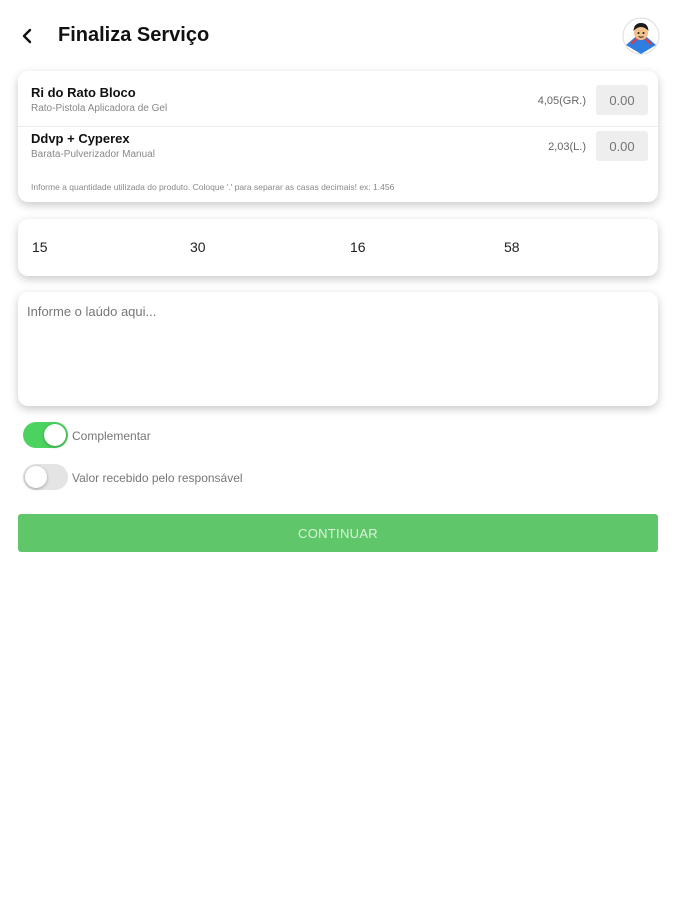  I want to click on product-subtitle: Barata-Pulverizador Manual, so click(93, 154).